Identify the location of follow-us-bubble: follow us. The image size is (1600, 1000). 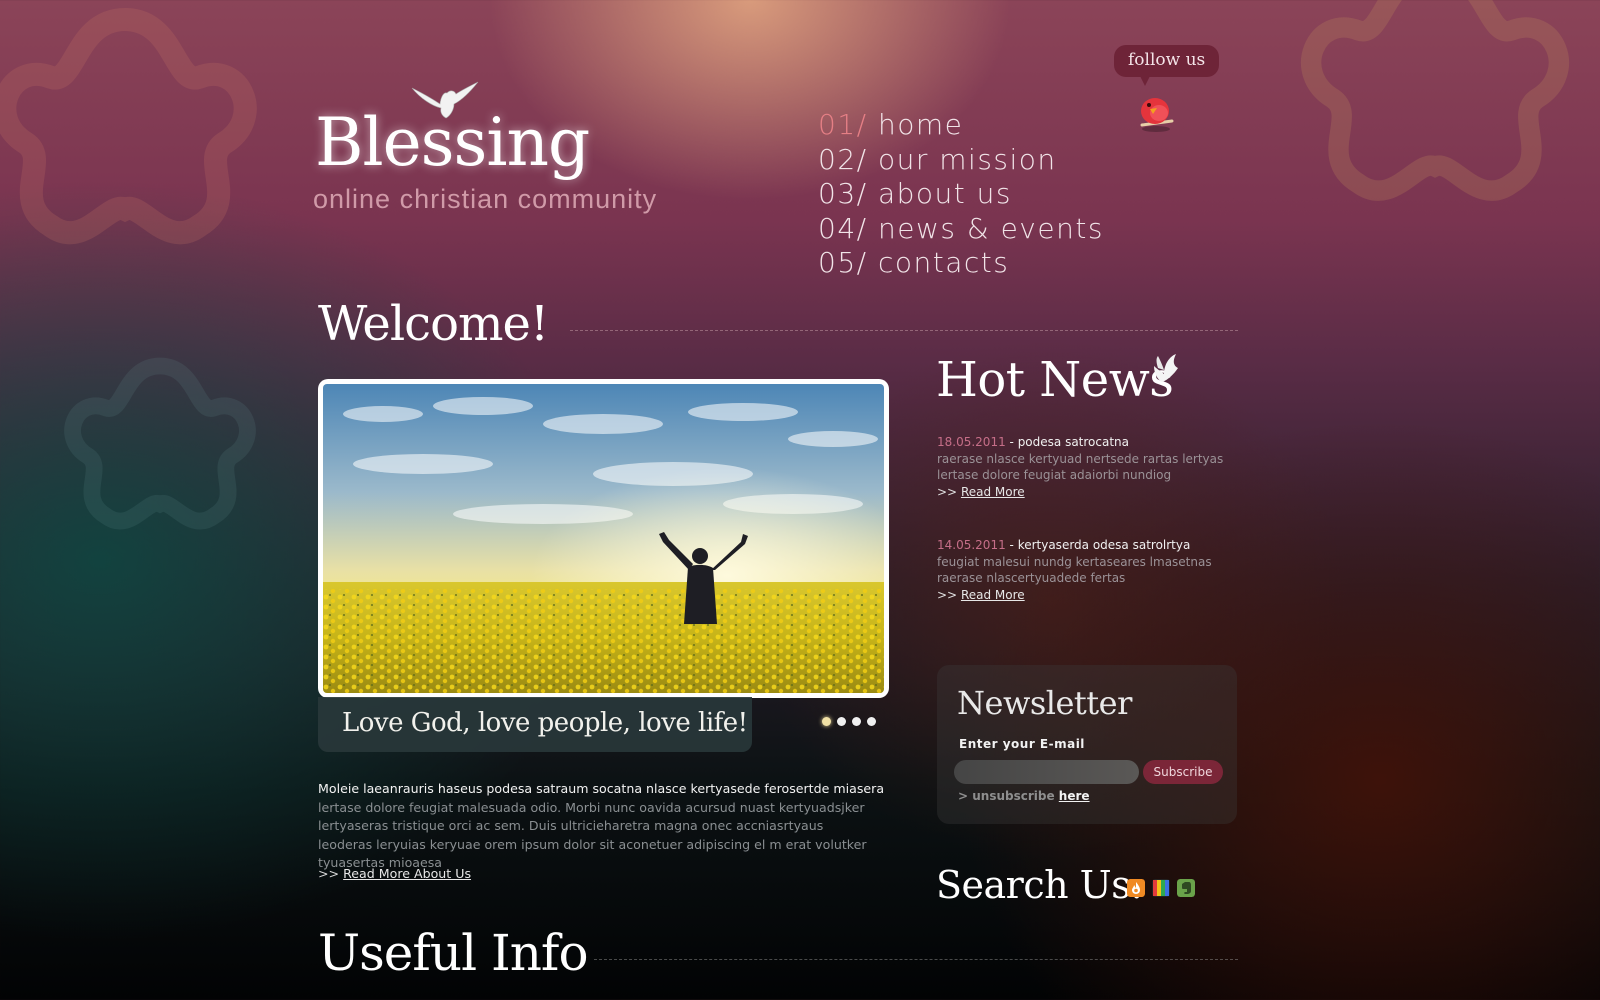
(1167, 65).